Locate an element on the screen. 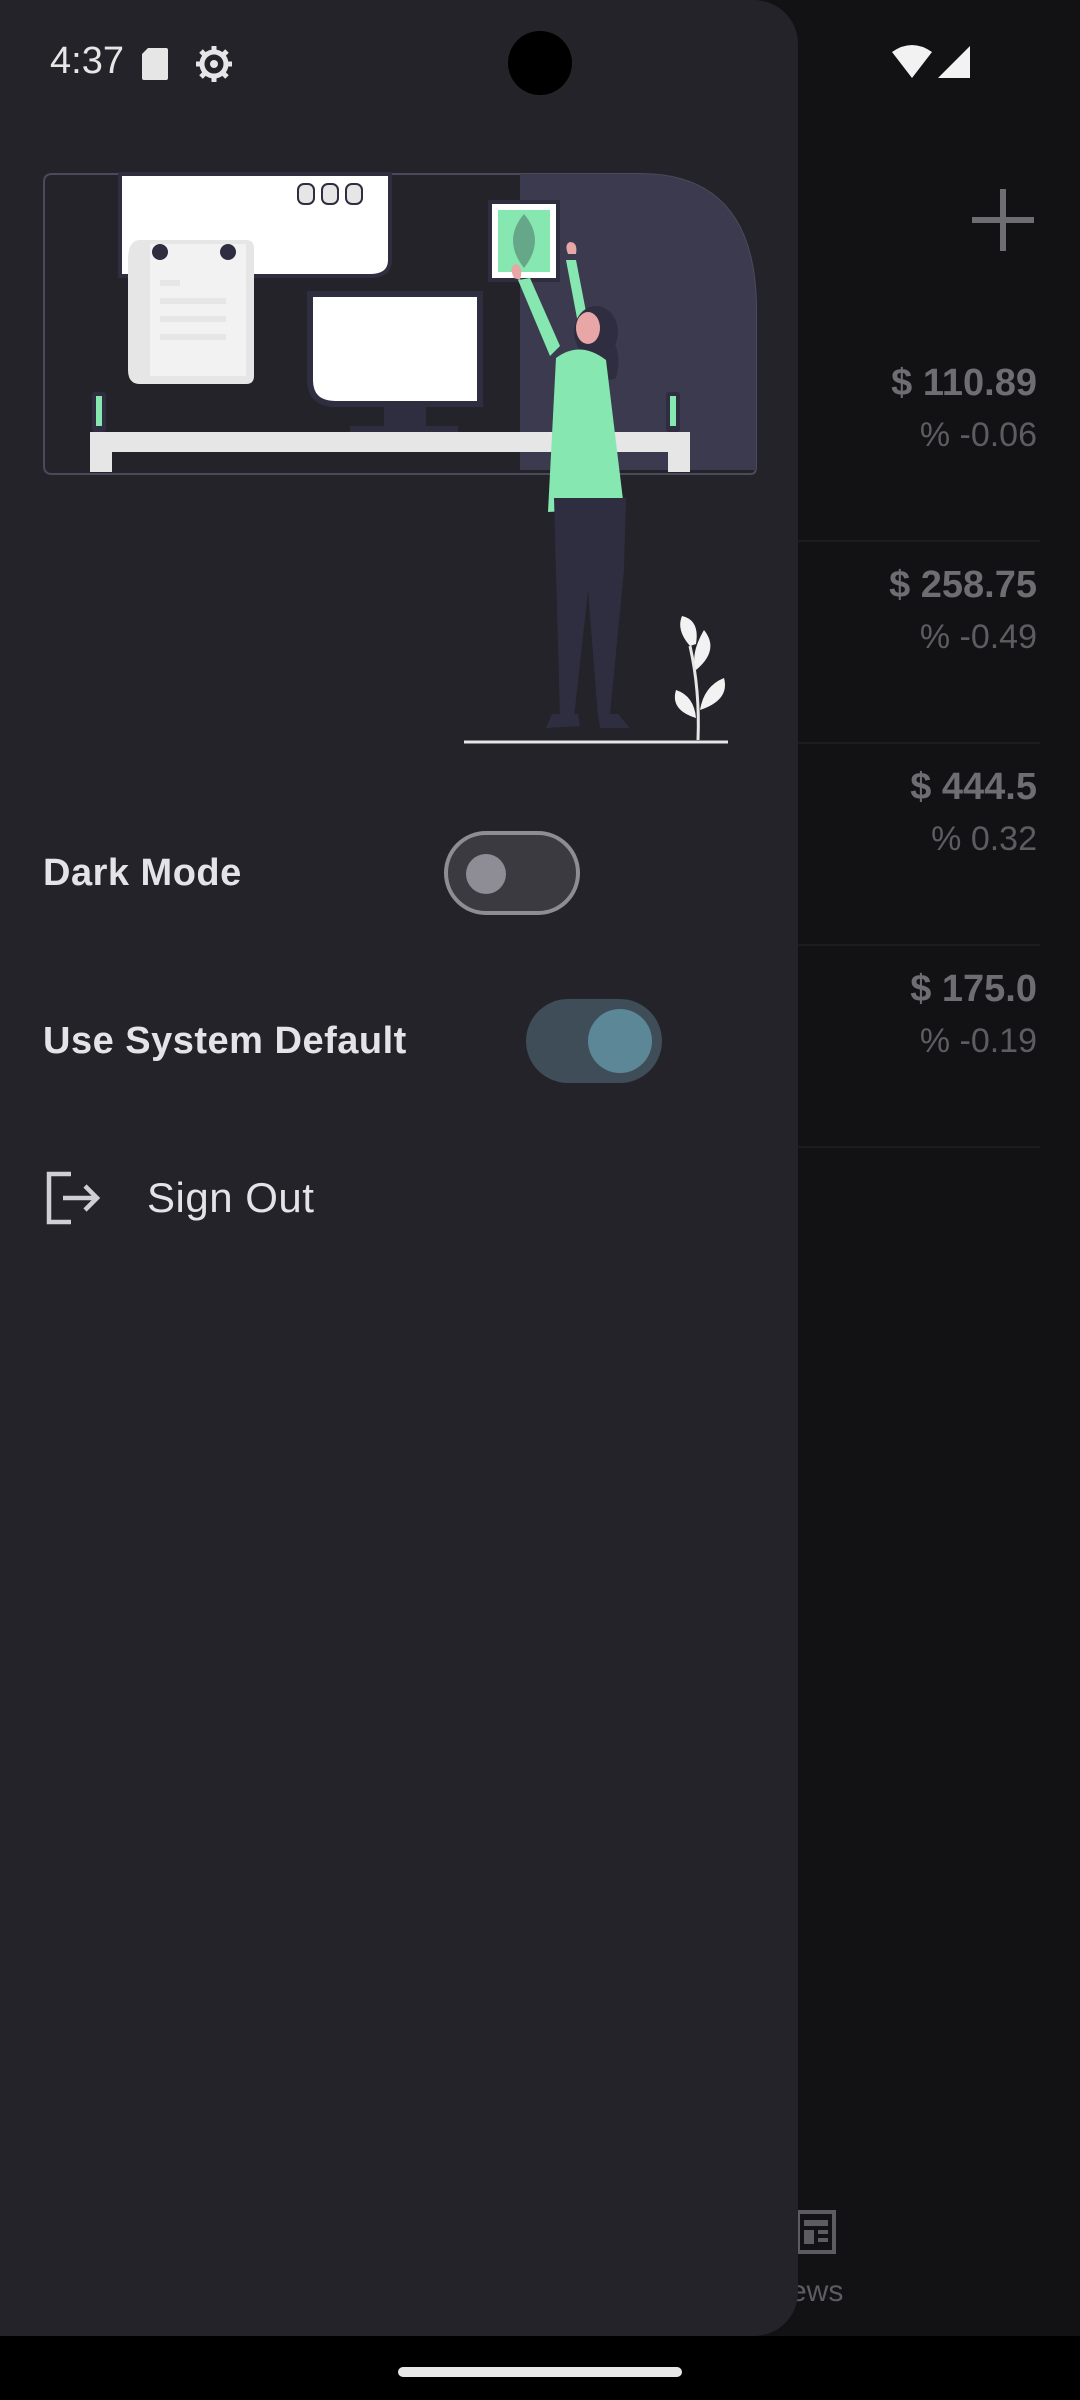 This screenshot has height=2400, width=1080. sign-out-label: Sign Out is located at coordinates (231, 1197).